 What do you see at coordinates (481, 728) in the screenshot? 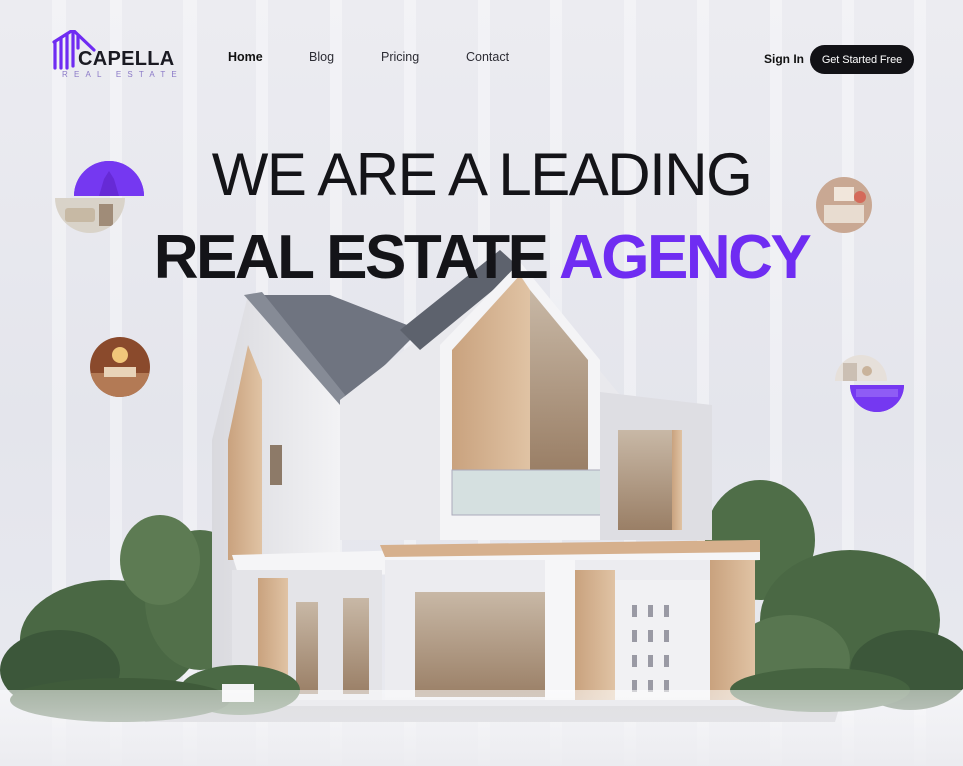
I see `floor-reflection` at bounding box center [481, 728].